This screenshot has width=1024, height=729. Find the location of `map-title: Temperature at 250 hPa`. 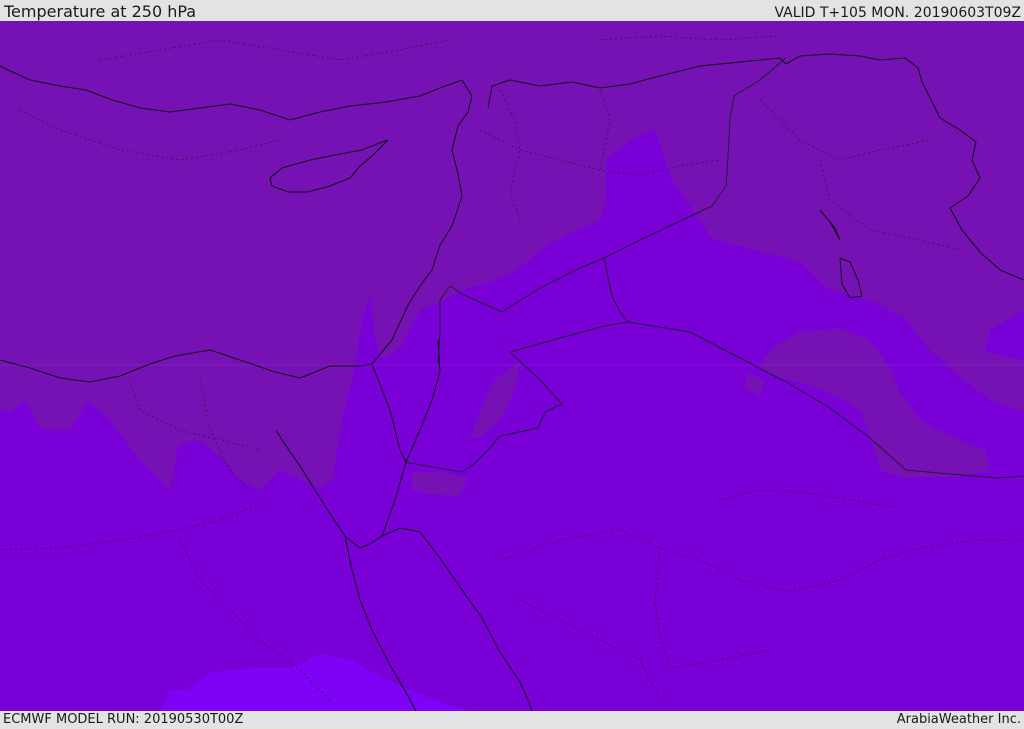

map-title: Temperature at 250 hPa is located at coordinates (100, 11).